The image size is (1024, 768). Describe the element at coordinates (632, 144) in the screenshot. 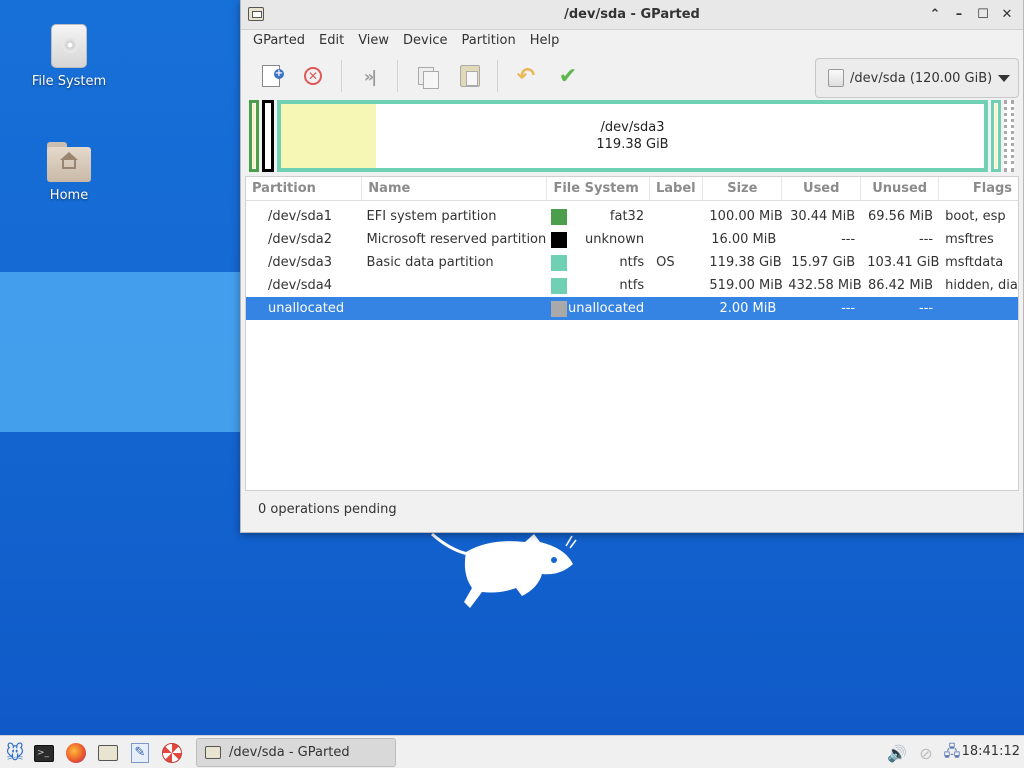

I see `diskmap-selected-size: 119.38 GiB` at that location.